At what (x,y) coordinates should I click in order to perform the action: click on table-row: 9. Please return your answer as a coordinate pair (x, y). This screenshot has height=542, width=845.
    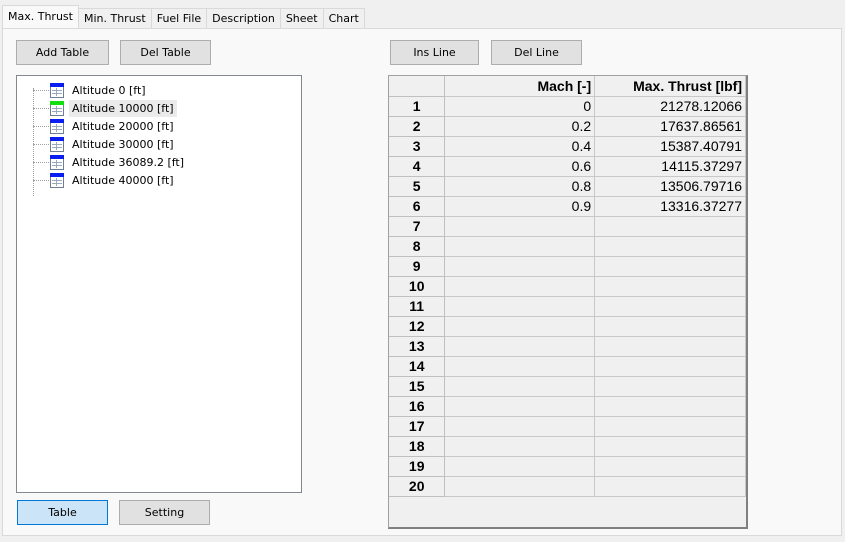
    Looking at the image, I should click on (567, 266).